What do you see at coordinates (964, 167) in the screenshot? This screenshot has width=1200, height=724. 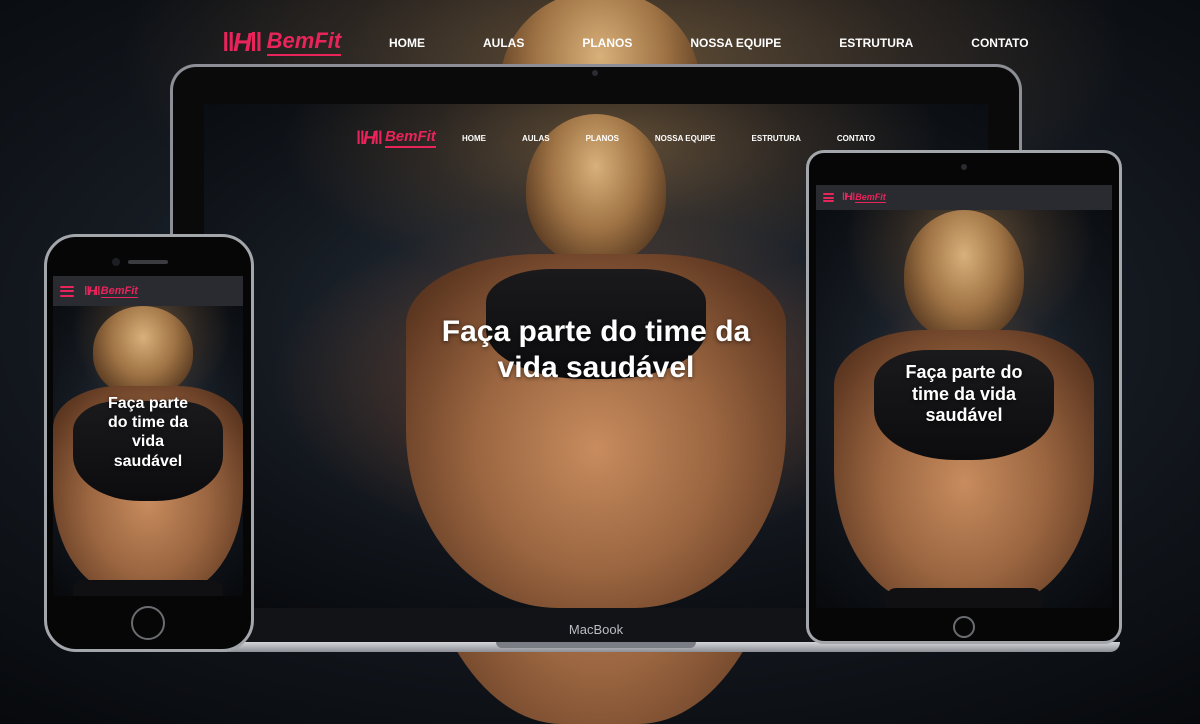 I see `tablet-camera` at bounding box center [964, 167].